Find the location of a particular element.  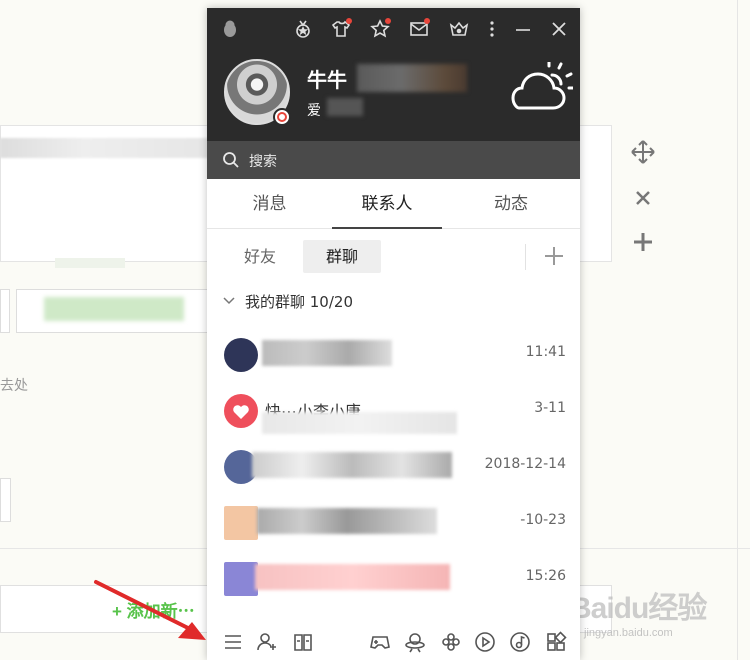

add-new-button: + 添加新⋯ is located at coordinates (153, 609).